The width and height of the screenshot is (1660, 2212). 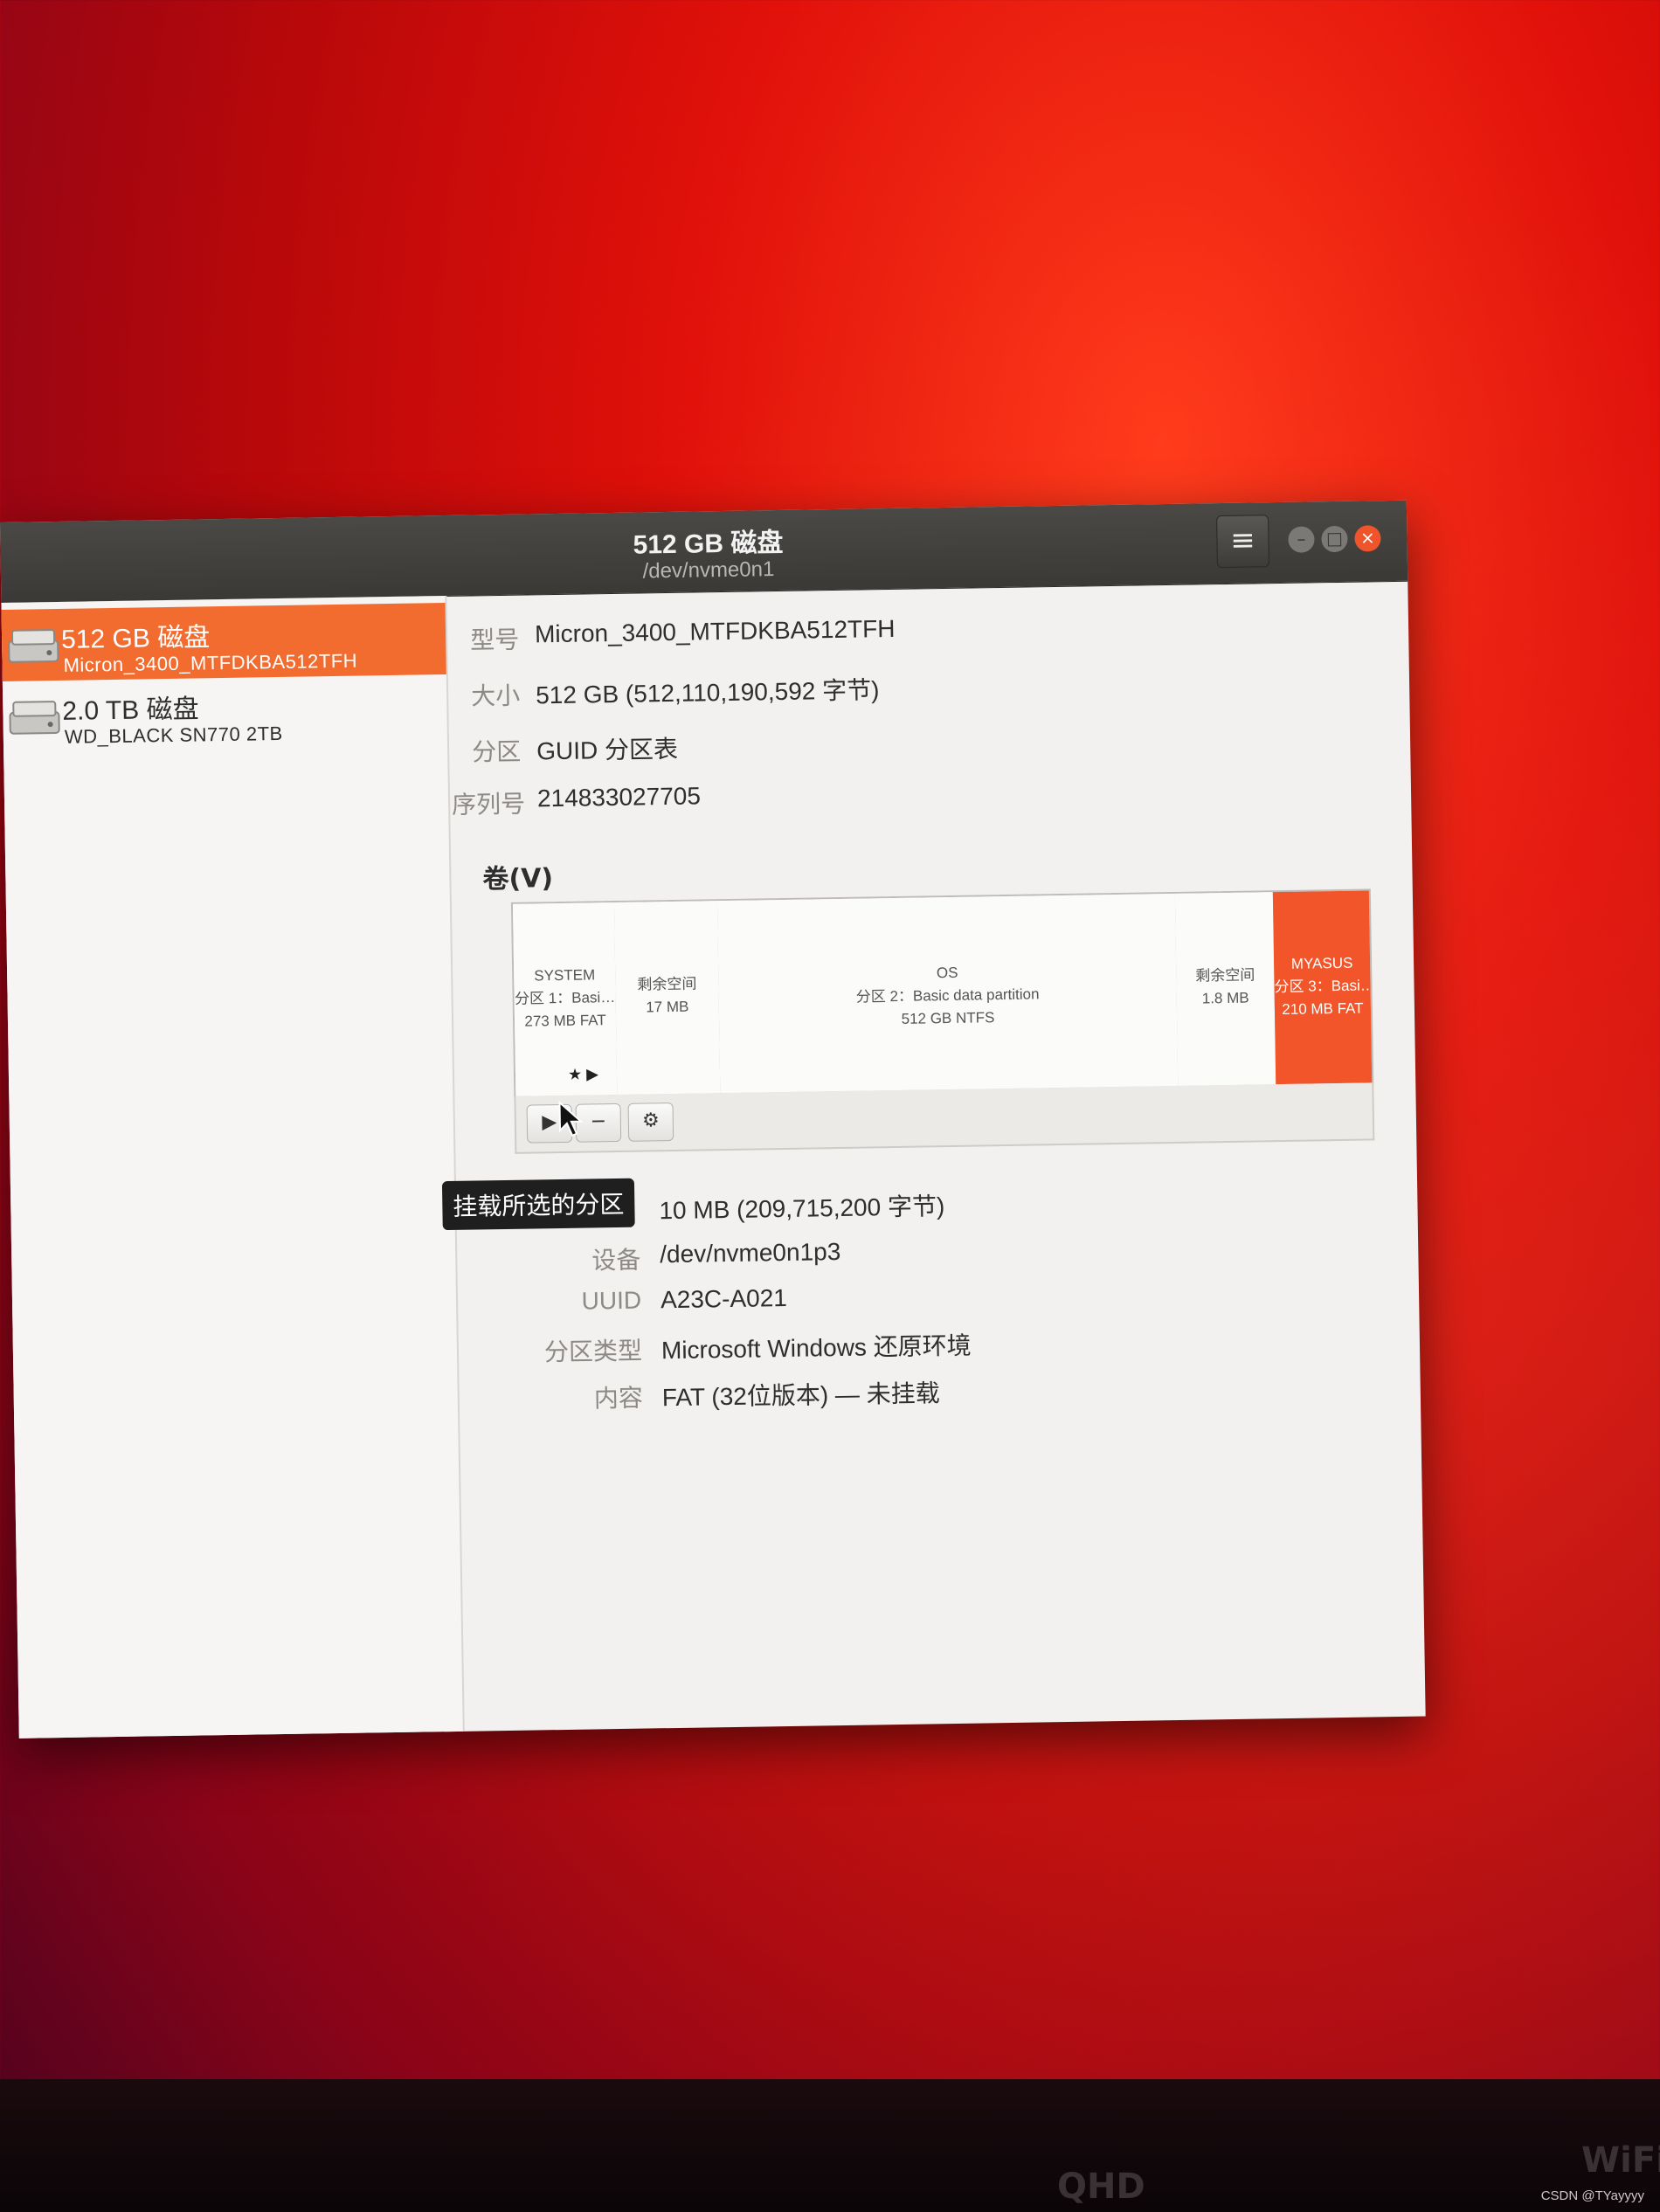 What do you see at coordinates (1334, 539) in the screenshot?
I see `maximize-button: □` at bounding box center [1334, 539].